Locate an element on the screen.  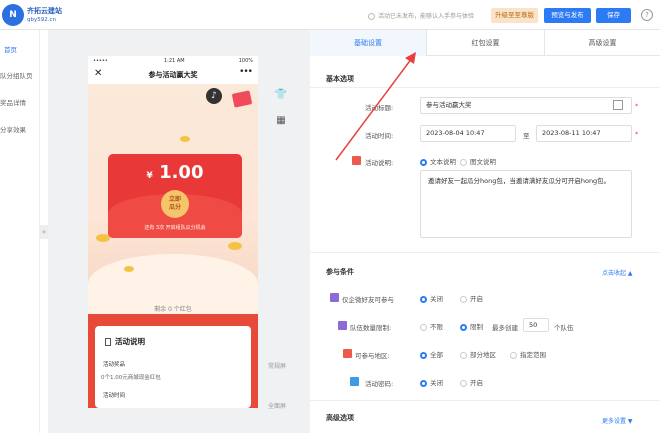
annotation-arrow is located at coordinates (375, 106).